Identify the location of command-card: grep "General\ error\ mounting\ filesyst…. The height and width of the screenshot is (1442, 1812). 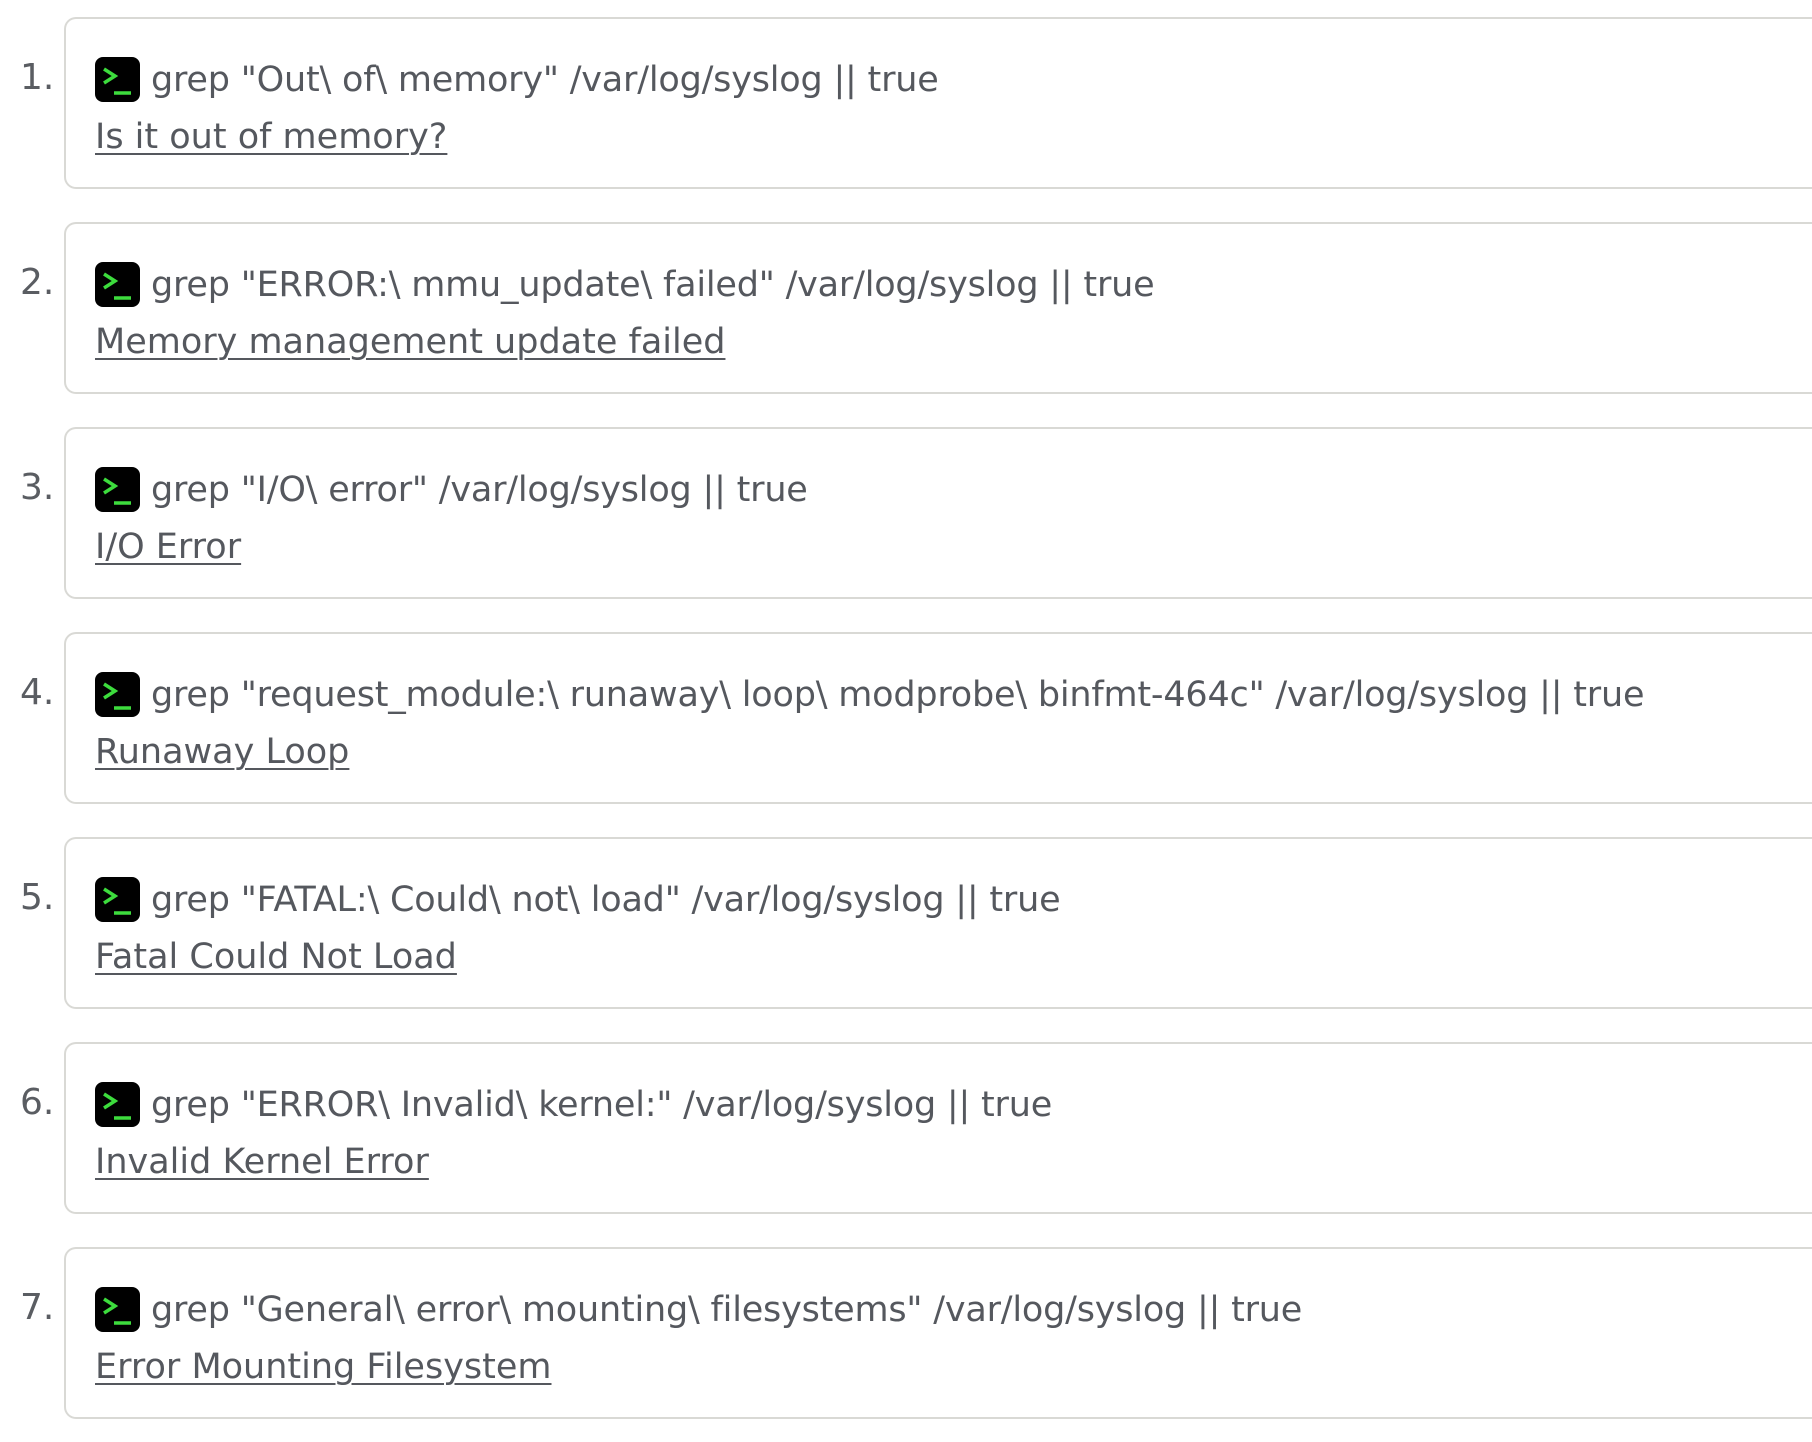
(938, 1333).